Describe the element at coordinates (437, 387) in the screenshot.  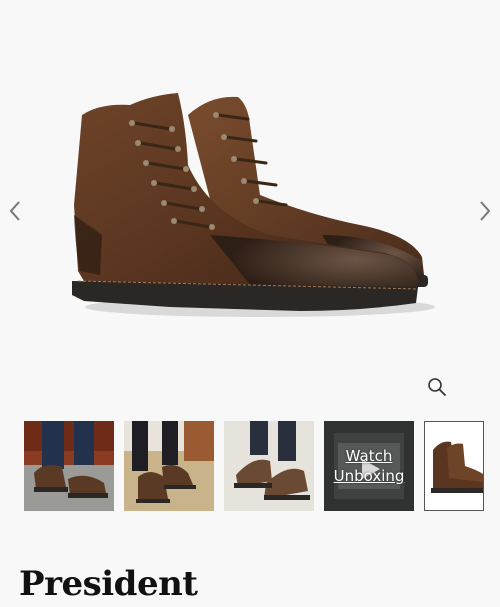
I see `magnifier-icon` at that location.